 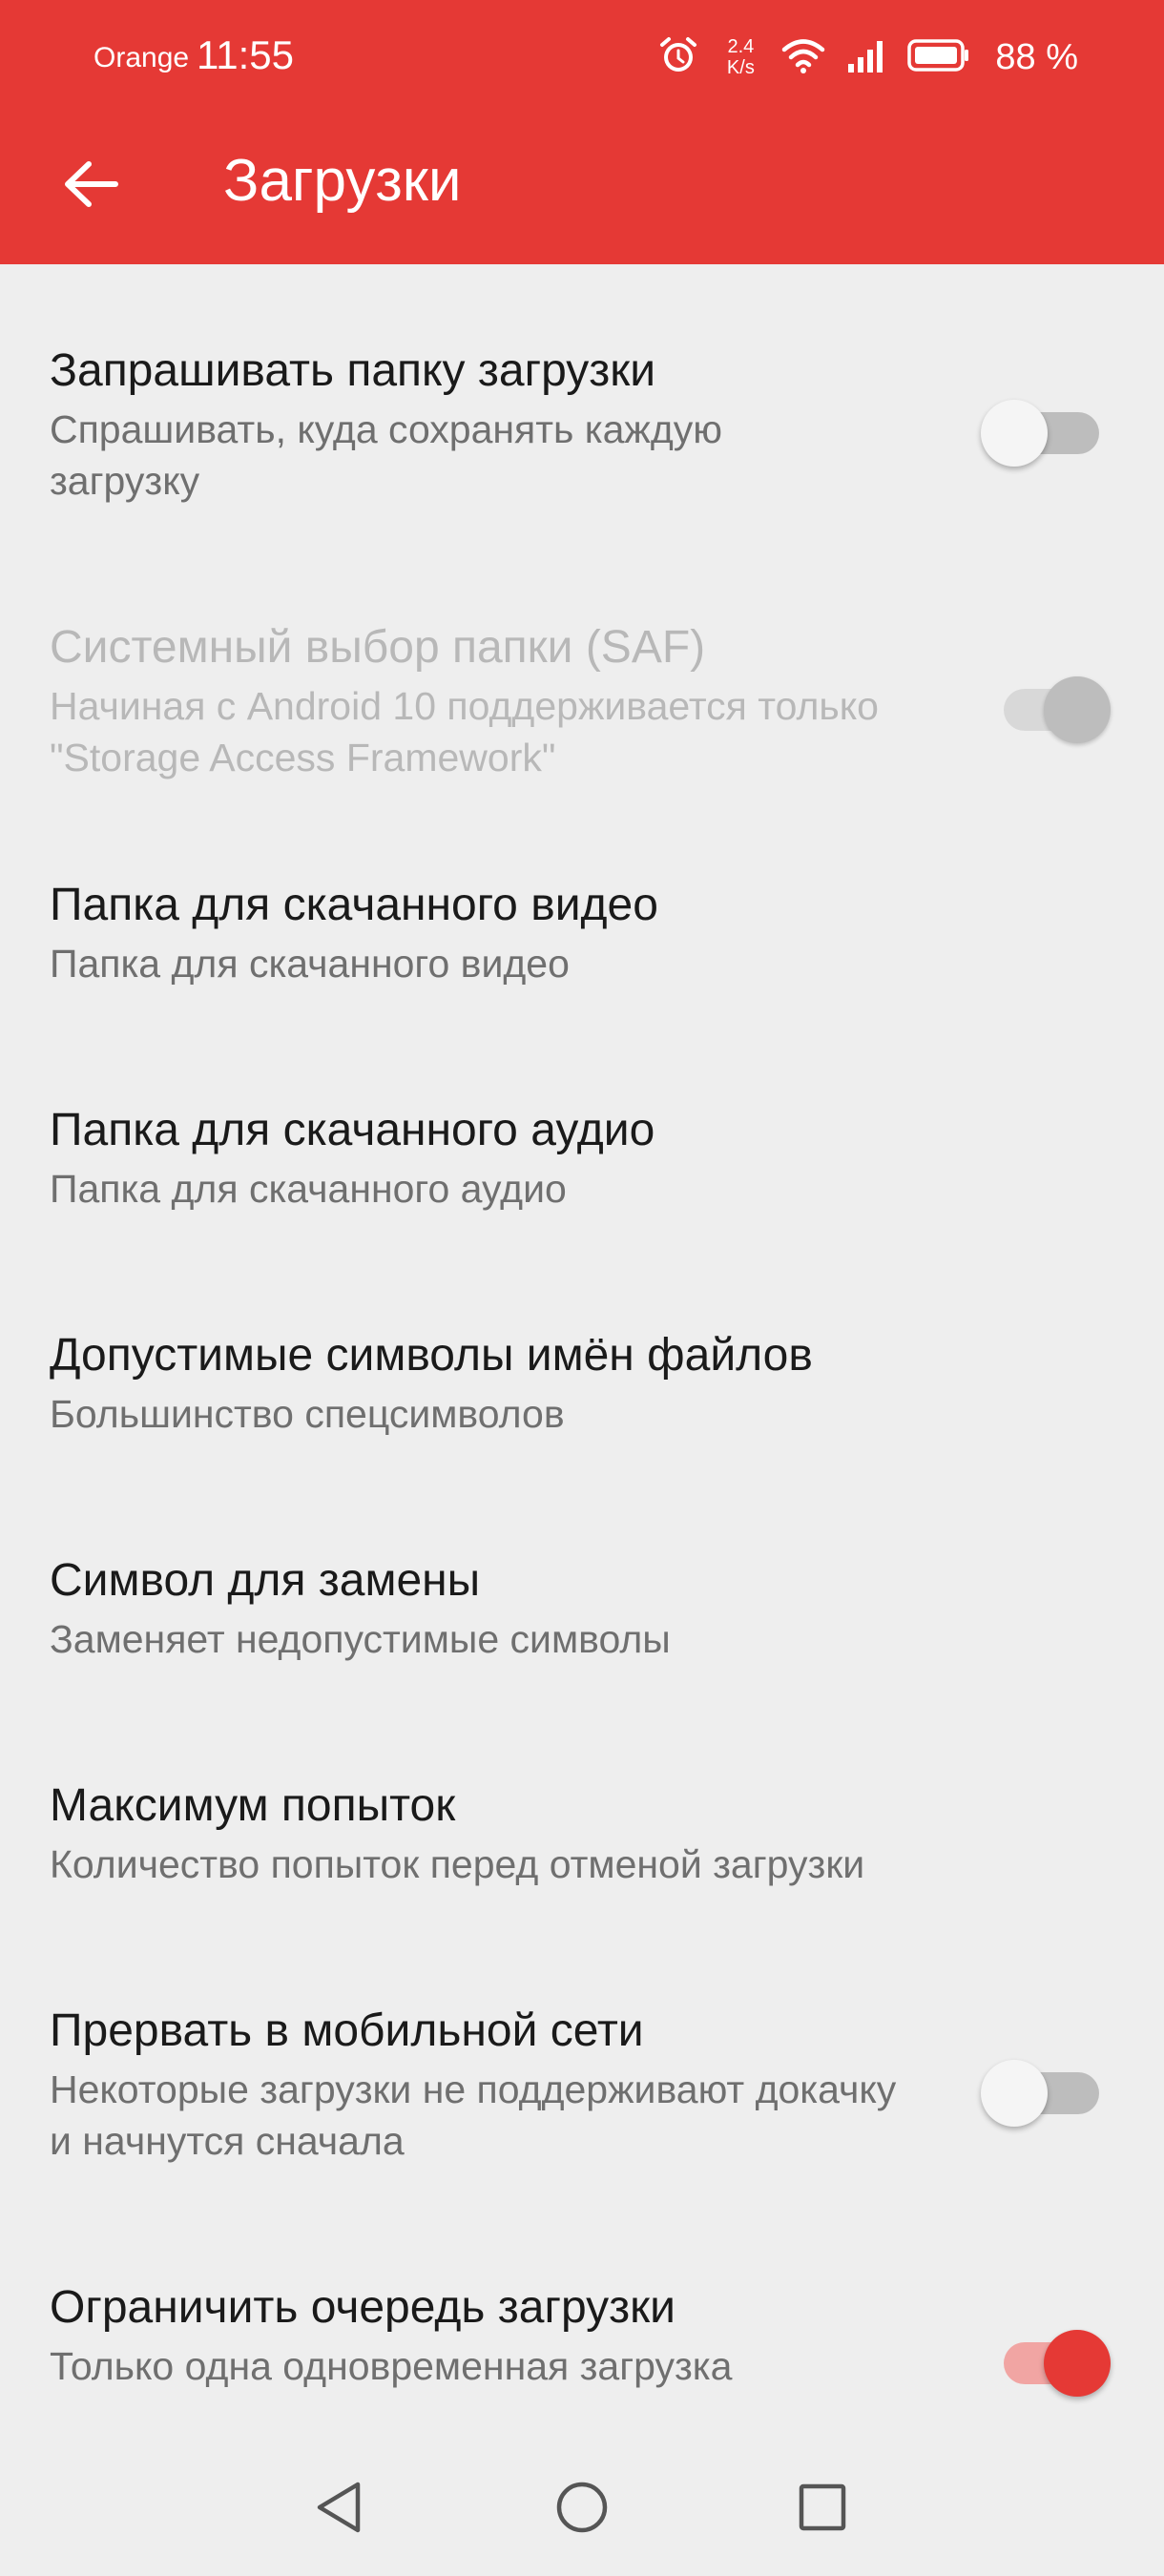 I want to click on setting-title: Допустимые символы имён файлов, so click(x=431, y=1355).